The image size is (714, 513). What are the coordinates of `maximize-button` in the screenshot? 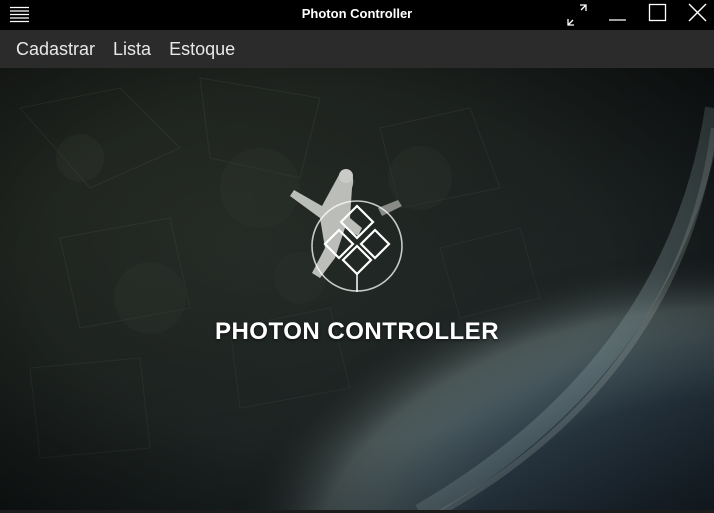 It's located at (657, 15).